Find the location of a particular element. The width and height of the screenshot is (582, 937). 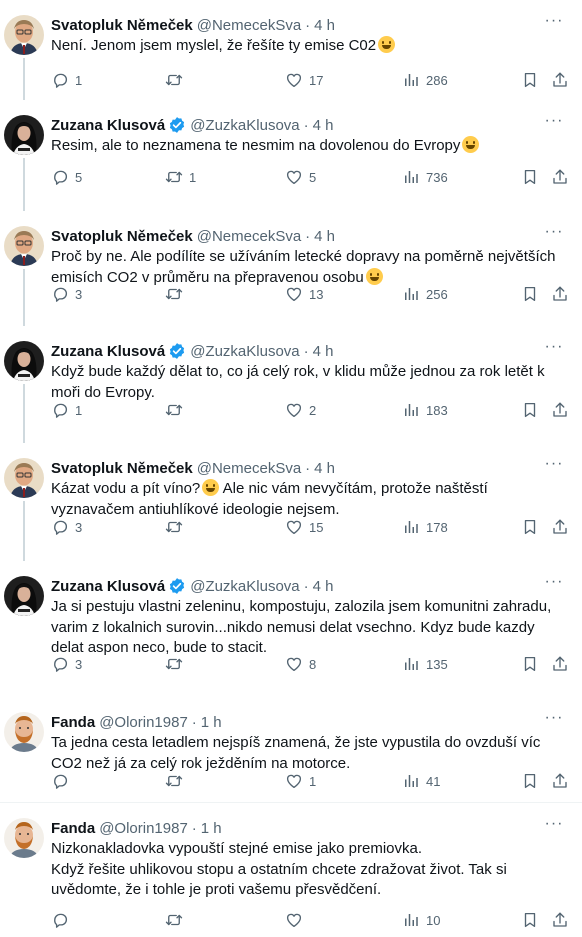

retweet-icon is located at coordinates (174, 410).